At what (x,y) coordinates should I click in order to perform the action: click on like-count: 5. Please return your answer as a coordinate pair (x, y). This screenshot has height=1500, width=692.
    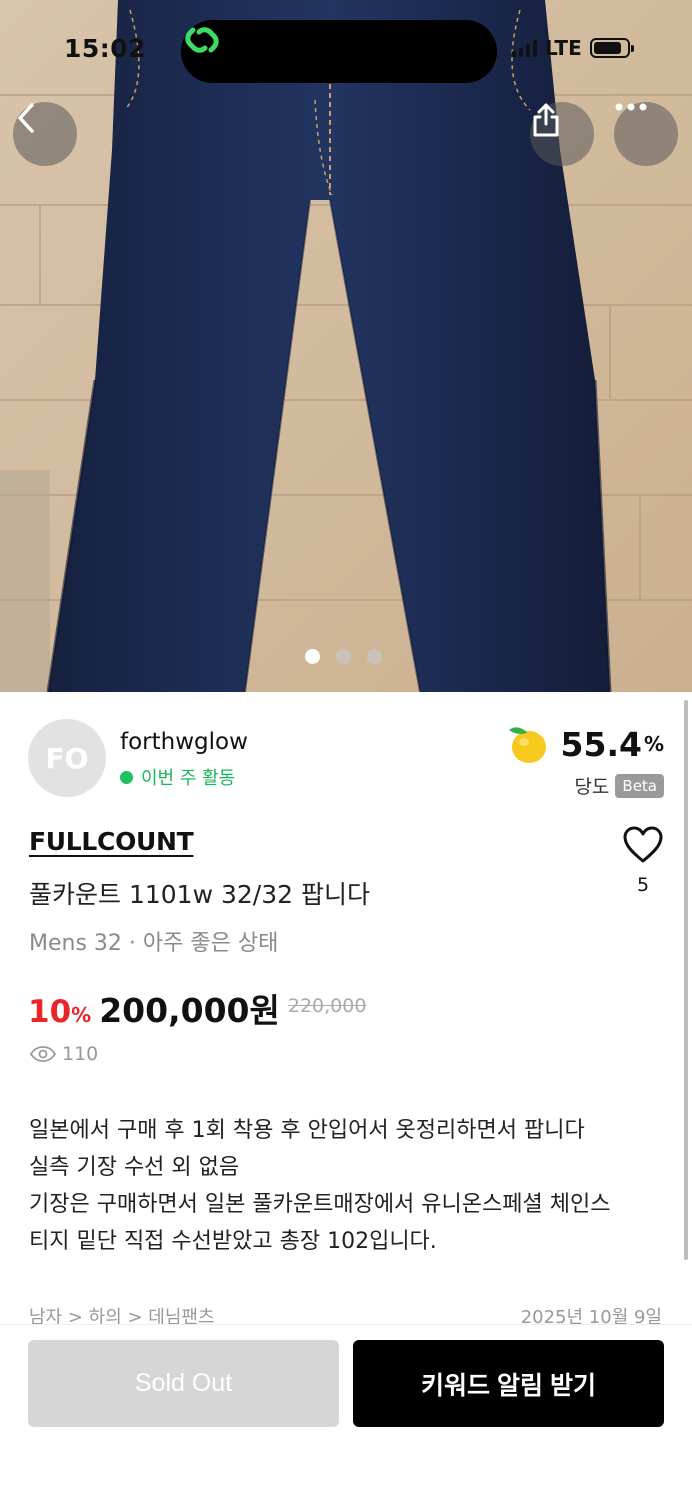
    Looking at the image, I should click on (643, 885).